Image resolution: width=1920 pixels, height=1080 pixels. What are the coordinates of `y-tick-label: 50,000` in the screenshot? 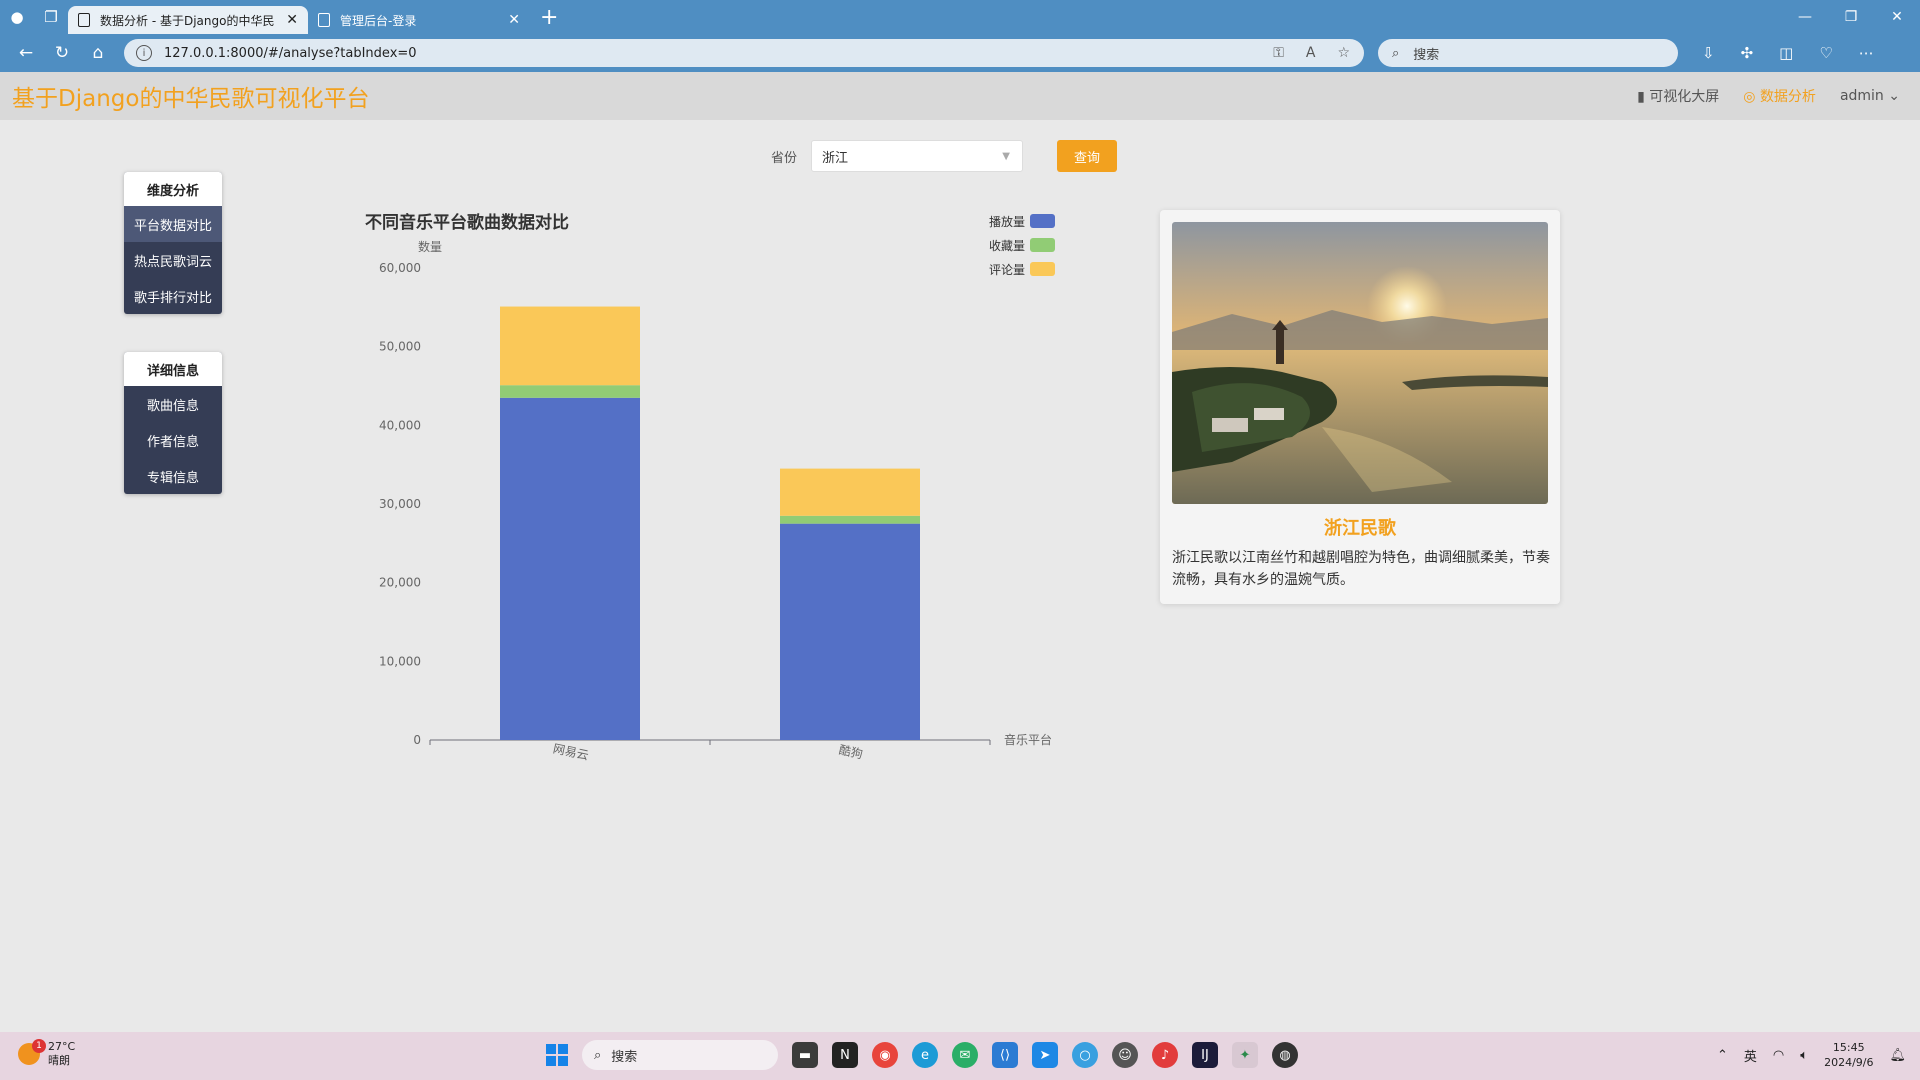 It's located at (400, 347).